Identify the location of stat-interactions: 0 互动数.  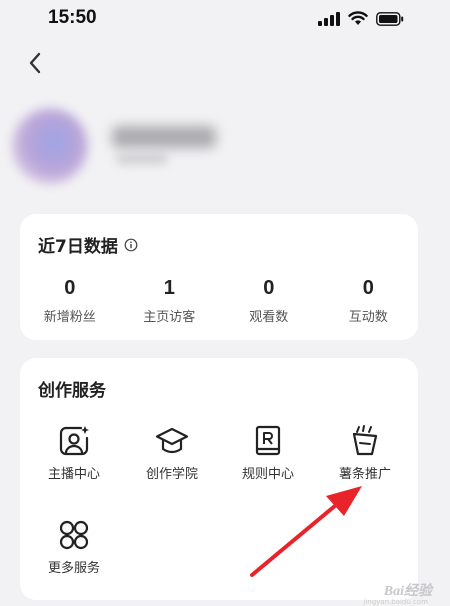
(369, 300).